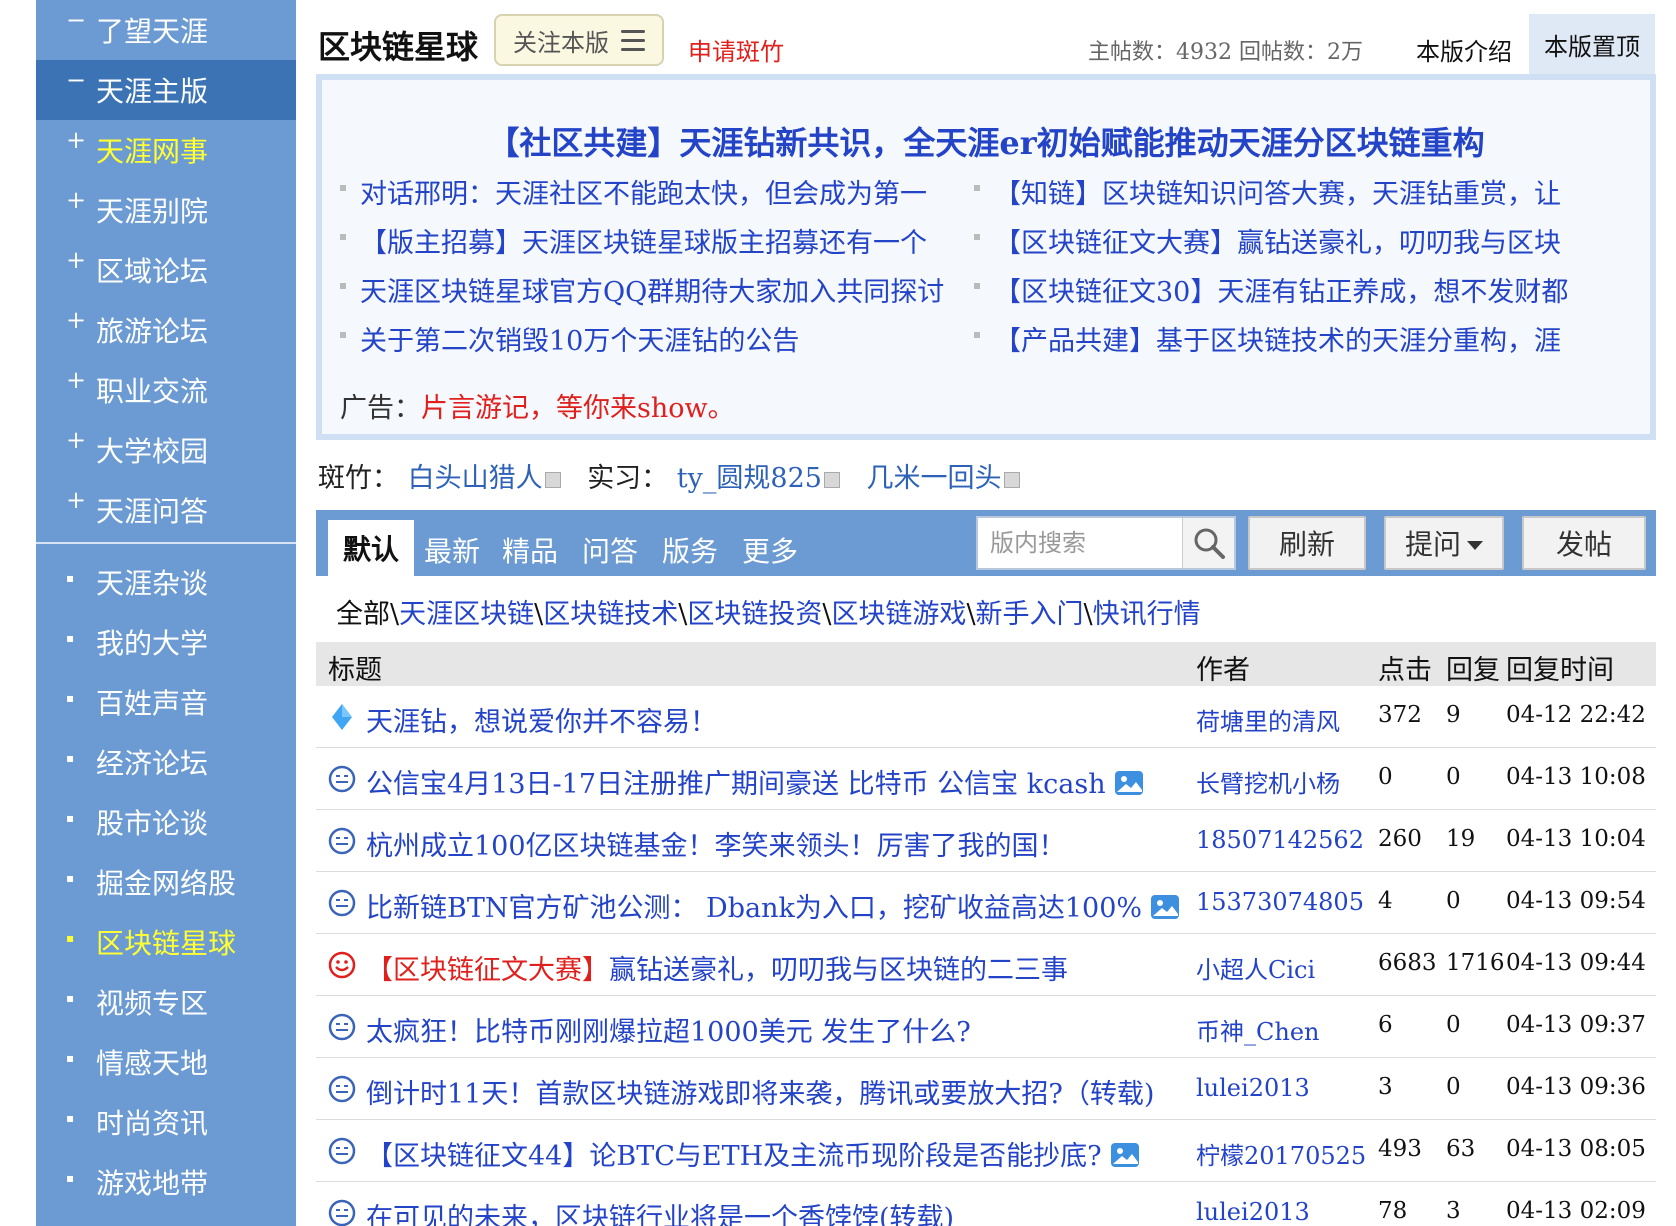  What do you see at coordinates (1464, 49) in the screenshot?
I see `tab-board-intro: 本版介绍` at bounding box center [1464, 49].